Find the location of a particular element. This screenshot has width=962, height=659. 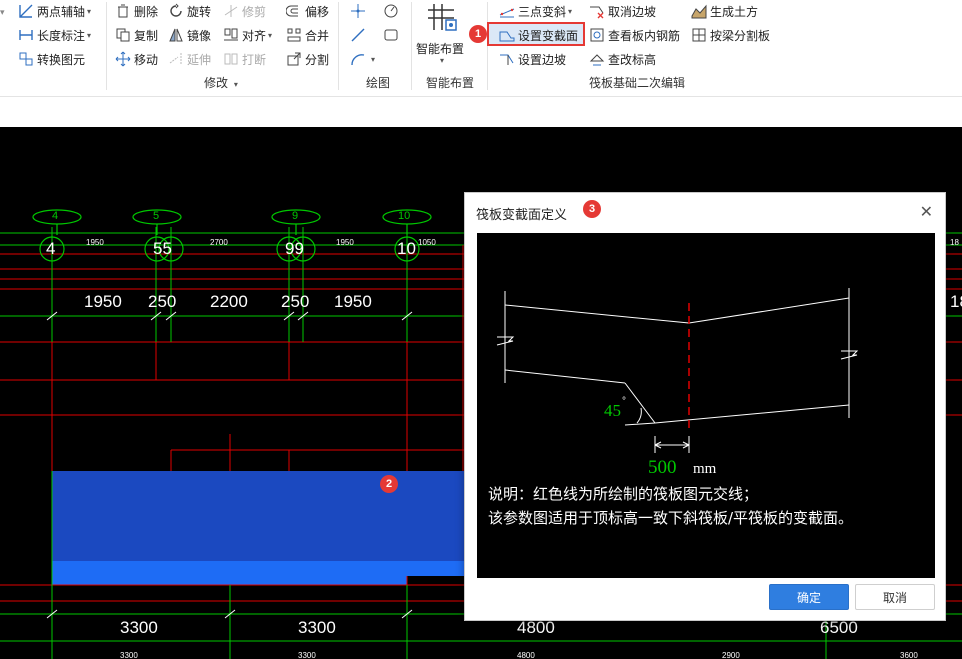

draw-group-label: 绘图 is located at coordinates (378, 83).